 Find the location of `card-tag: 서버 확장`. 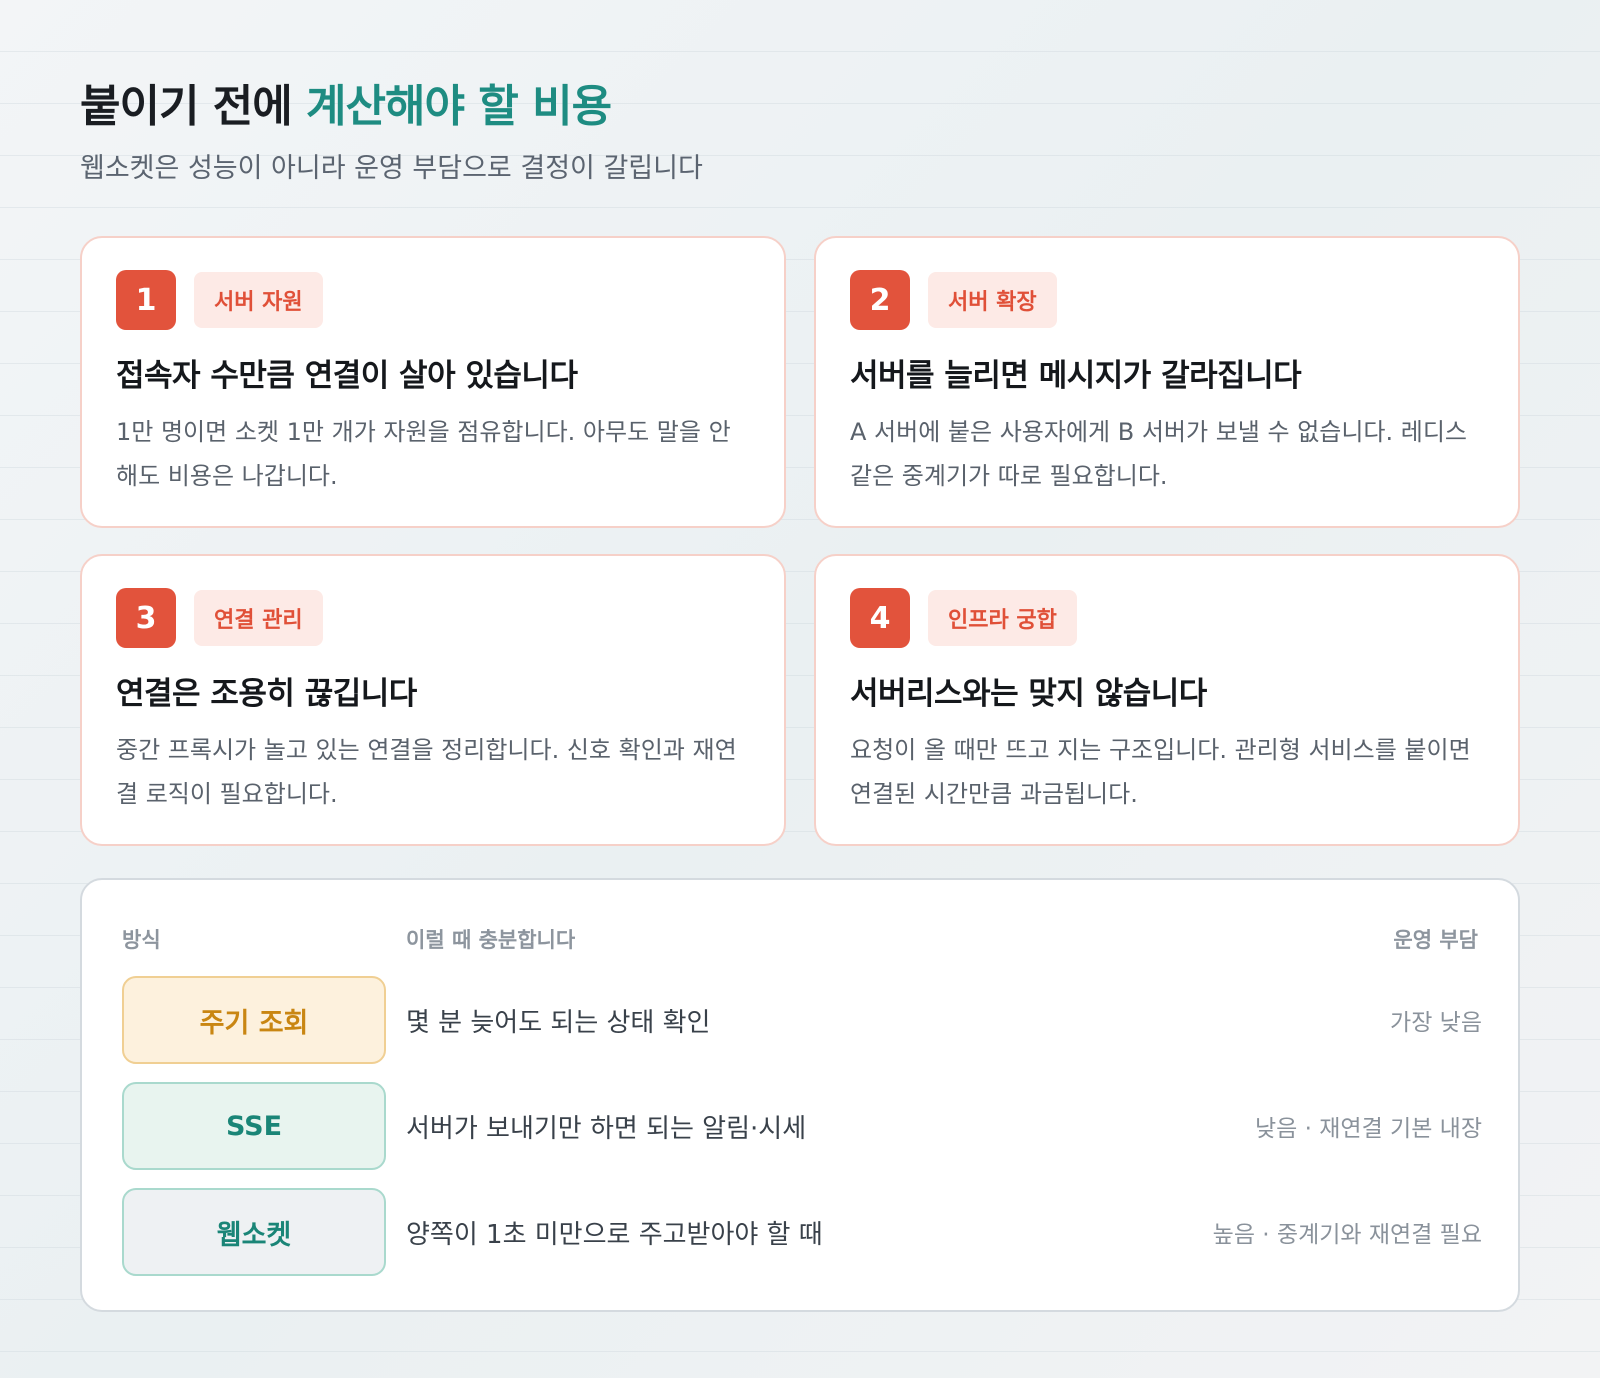

card-tag: 서버 확장 is located at coordinates (992, 300).